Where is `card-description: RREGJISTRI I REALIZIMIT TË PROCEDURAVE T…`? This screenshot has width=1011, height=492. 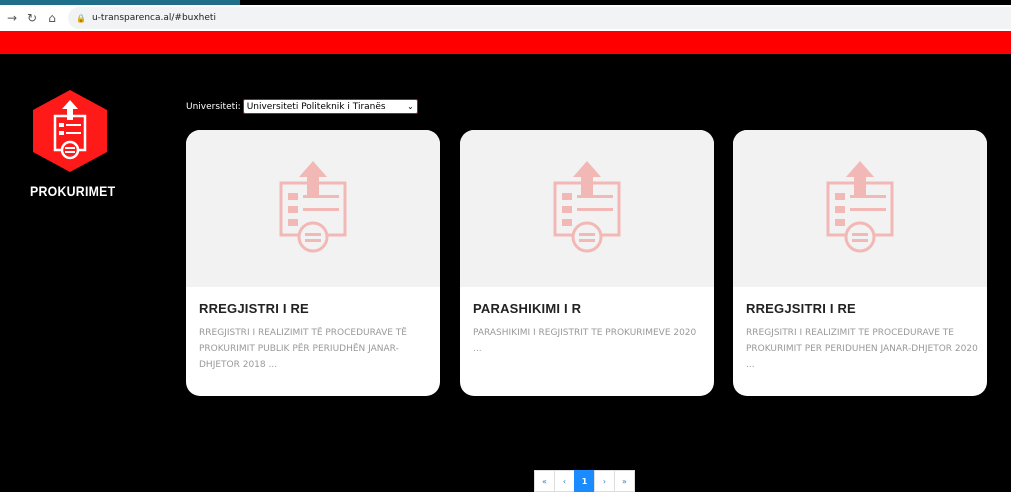 card-description: RREGJISTRI I REALIZIMIT TË PROCEDURAVE T… is located at coordinates (303, 349).